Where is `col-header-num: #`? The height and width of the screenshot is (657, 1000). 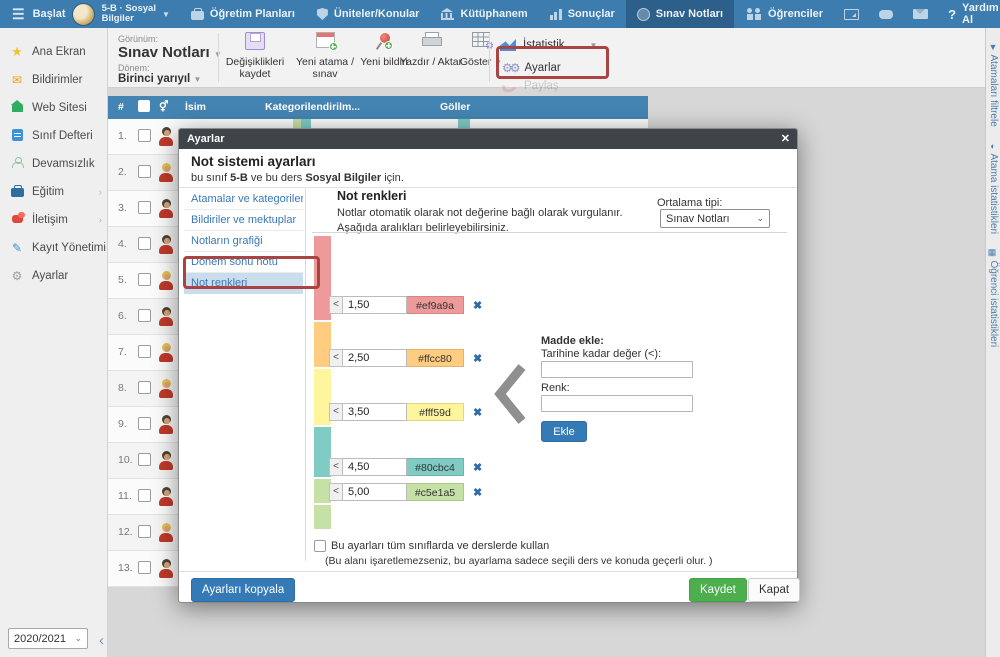
col-header-num: # is located at coordinates (121, 107).